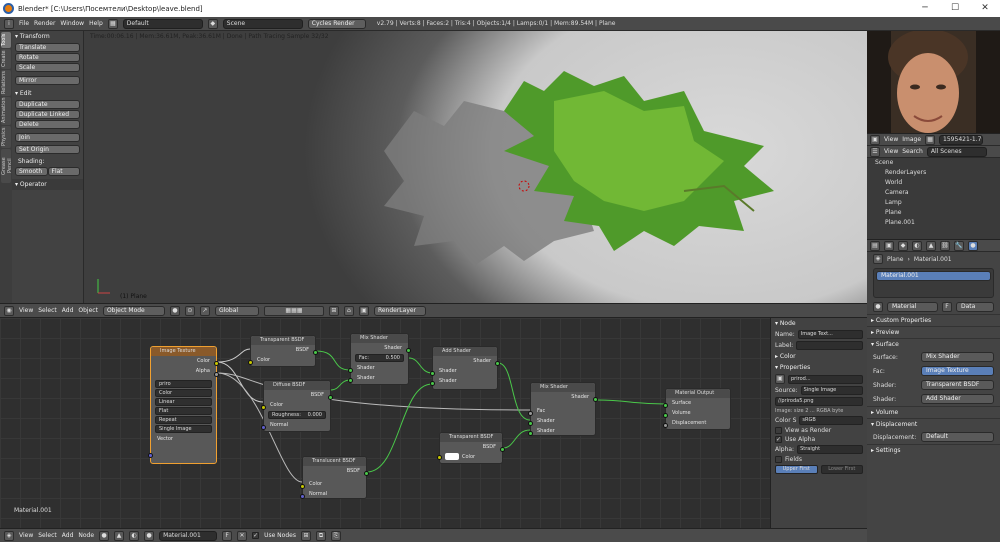  Describe the element at coordinates (933, 163) in the screenshot. I see `outliner-item-scene: Scene` at that location.